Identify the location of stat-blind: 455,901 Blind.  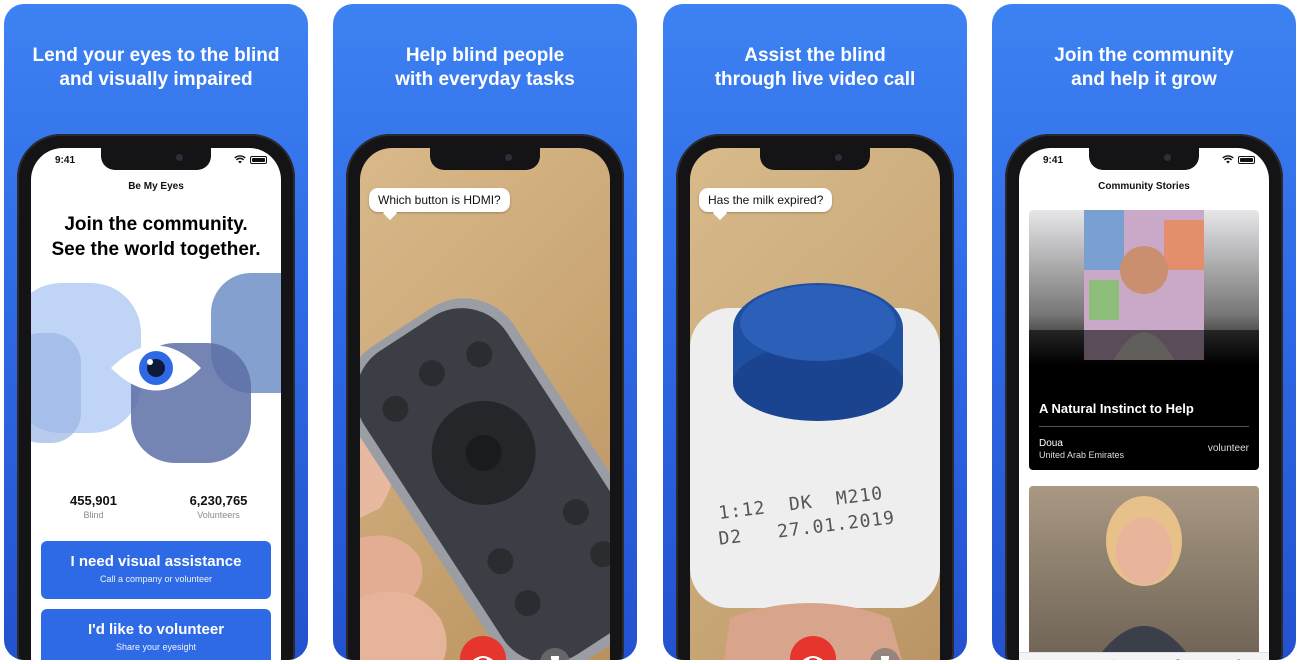
(93, 506).